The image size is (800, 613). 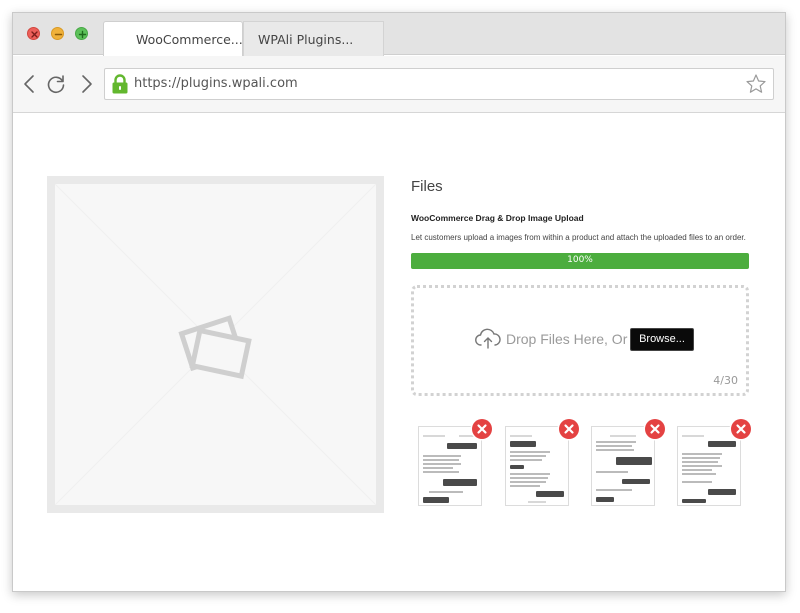 What do you see at coordinates (725, 380) in the screenshot?
I see `file-counter: 4/30` at bounding box center [725, 380].